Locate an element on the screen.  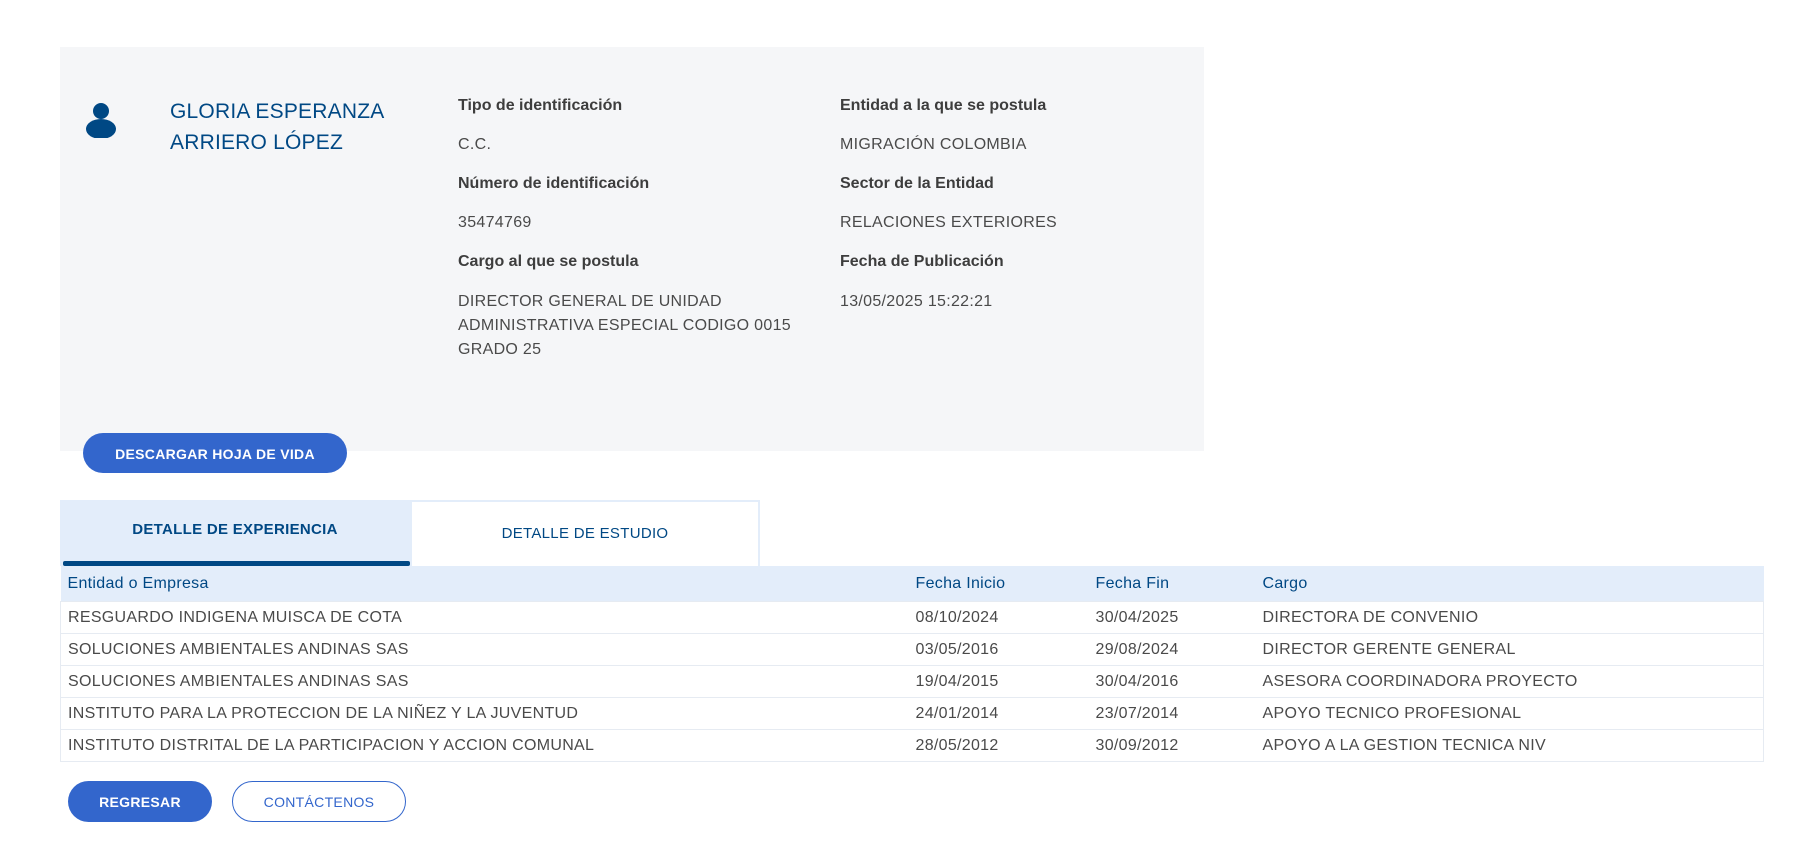
cell-end-date: 23/07/2014 is located at coordinates (1172, 713).